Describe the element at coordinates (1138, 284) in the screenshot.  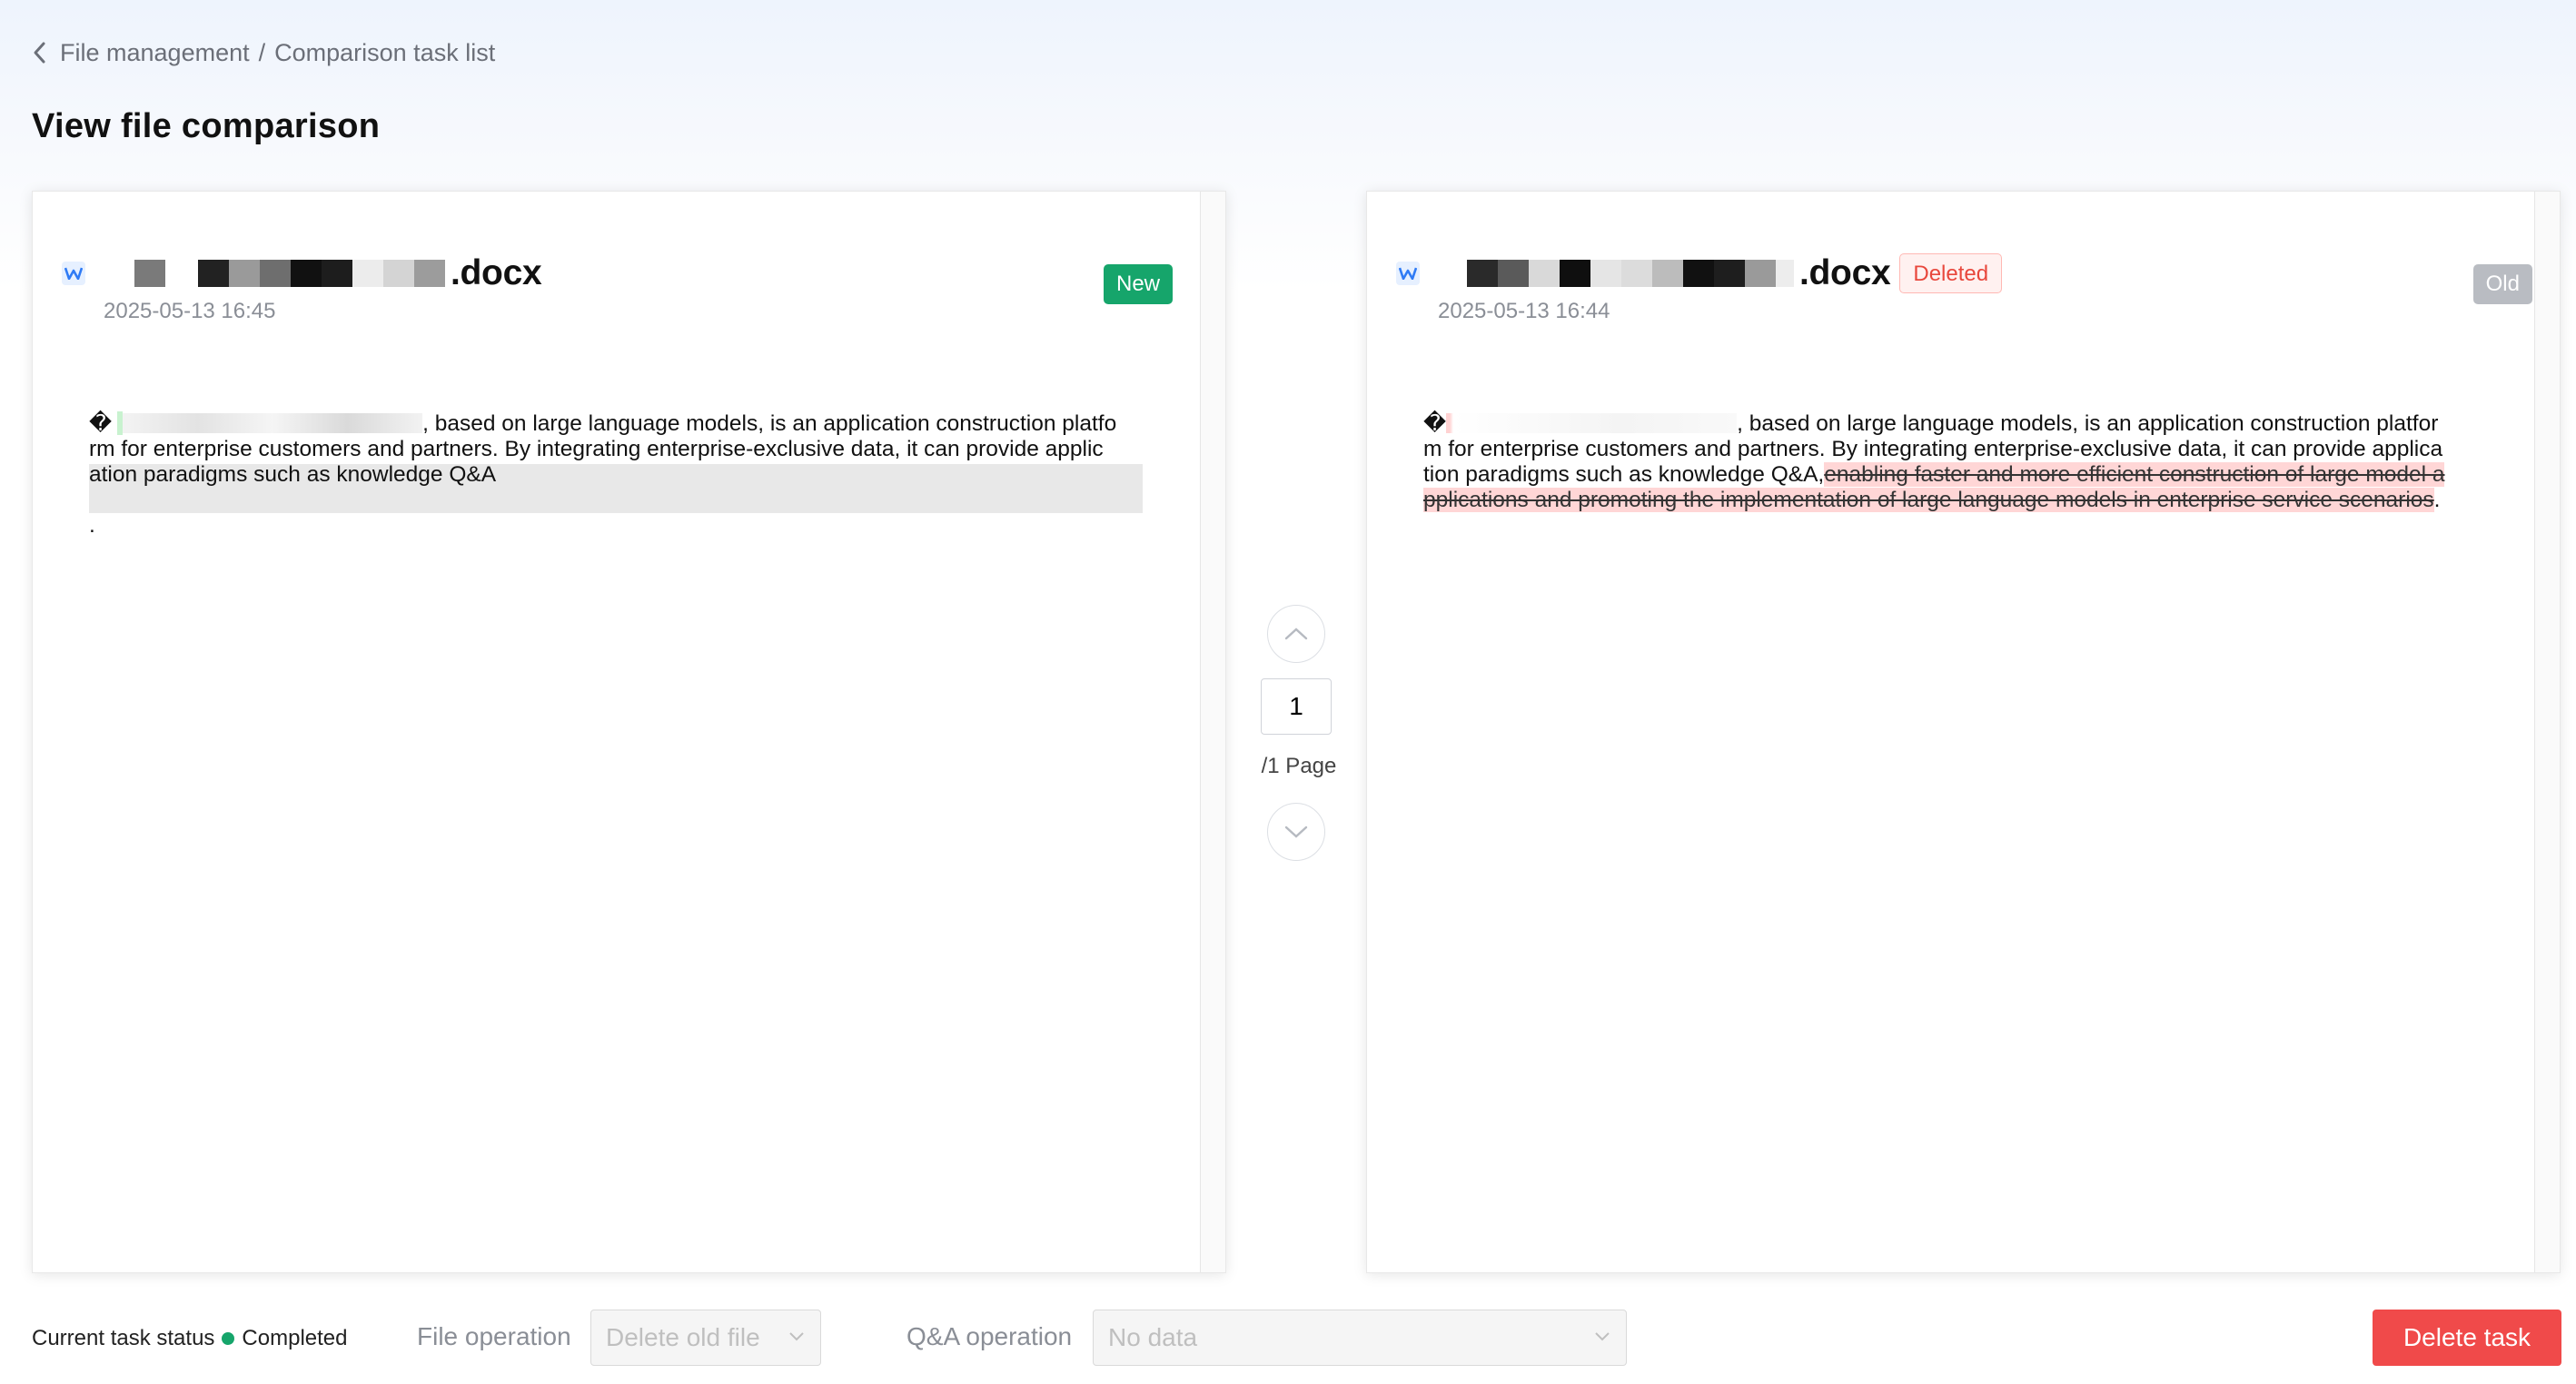
I see `new-tag: New` at that location.